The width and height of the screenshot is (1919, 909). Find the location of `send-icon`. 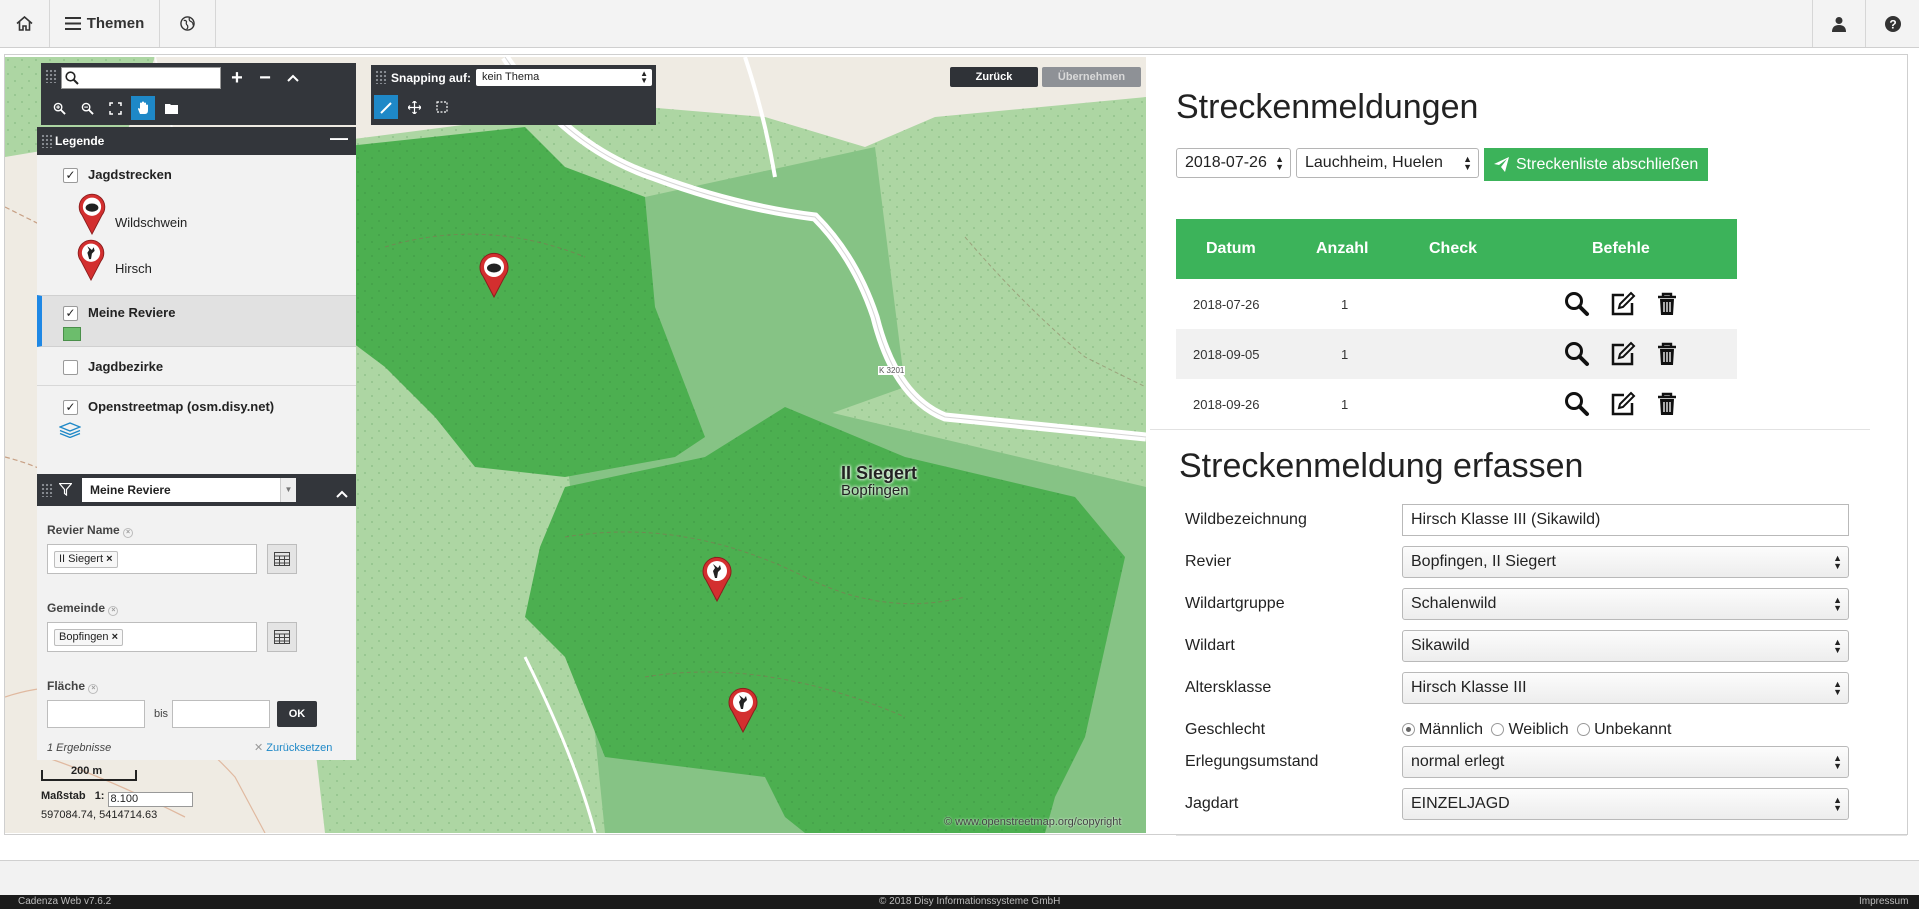

send-icon is located at coordinates (1501, 164).